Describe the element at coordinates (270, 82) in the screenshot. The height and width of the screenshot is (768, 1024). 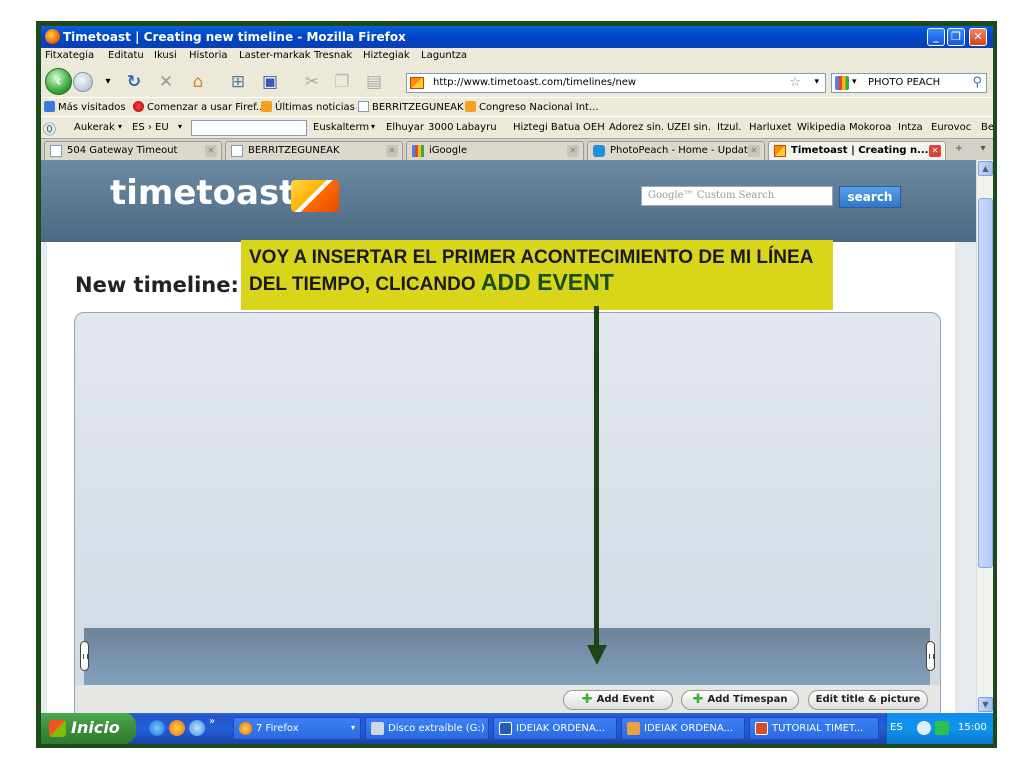
I see `bookmark-icon: ▣` at that location.